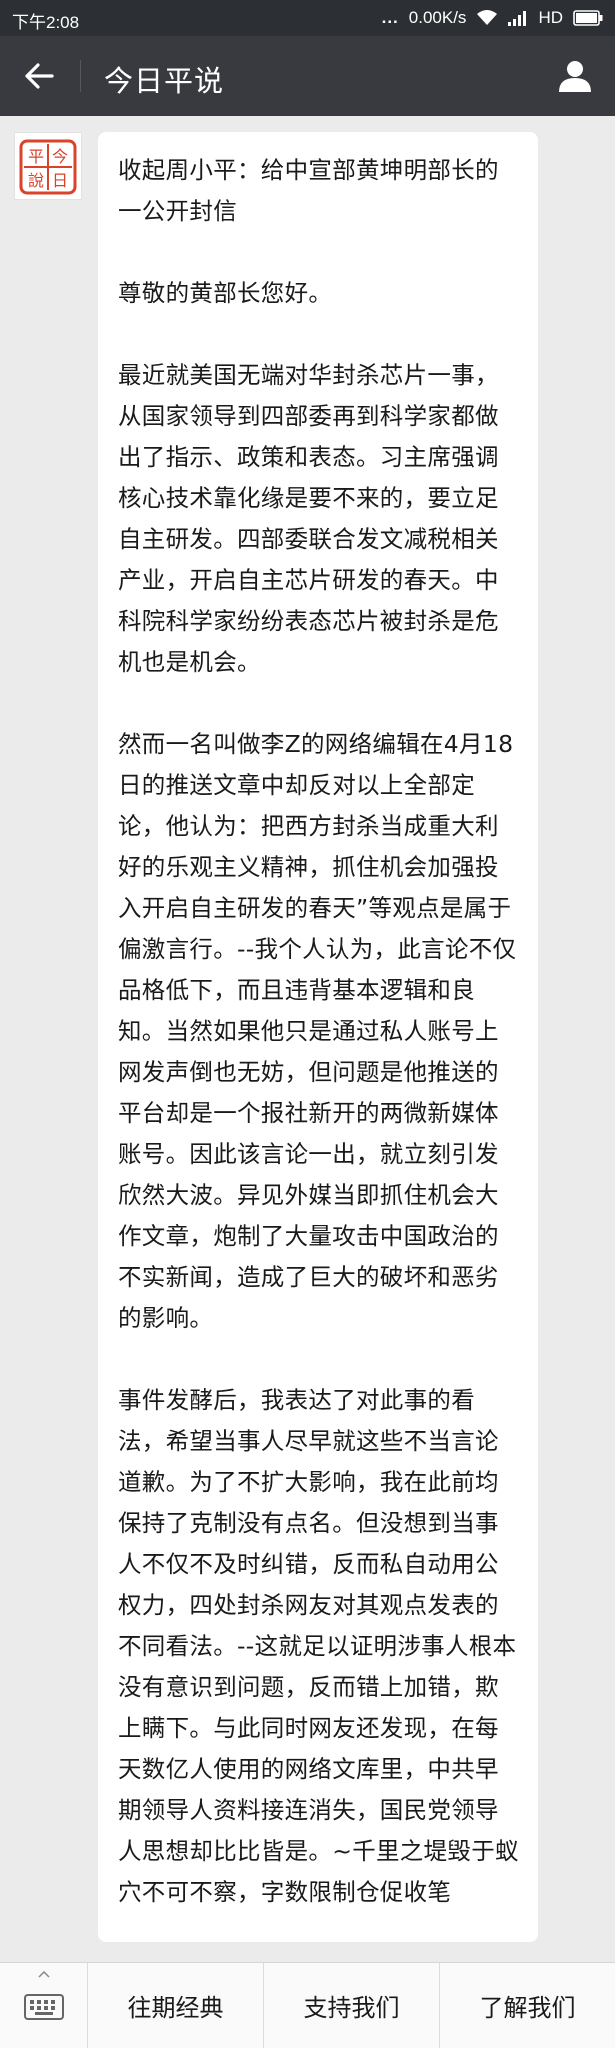  I want to click on person-icon, so click(575, 76).